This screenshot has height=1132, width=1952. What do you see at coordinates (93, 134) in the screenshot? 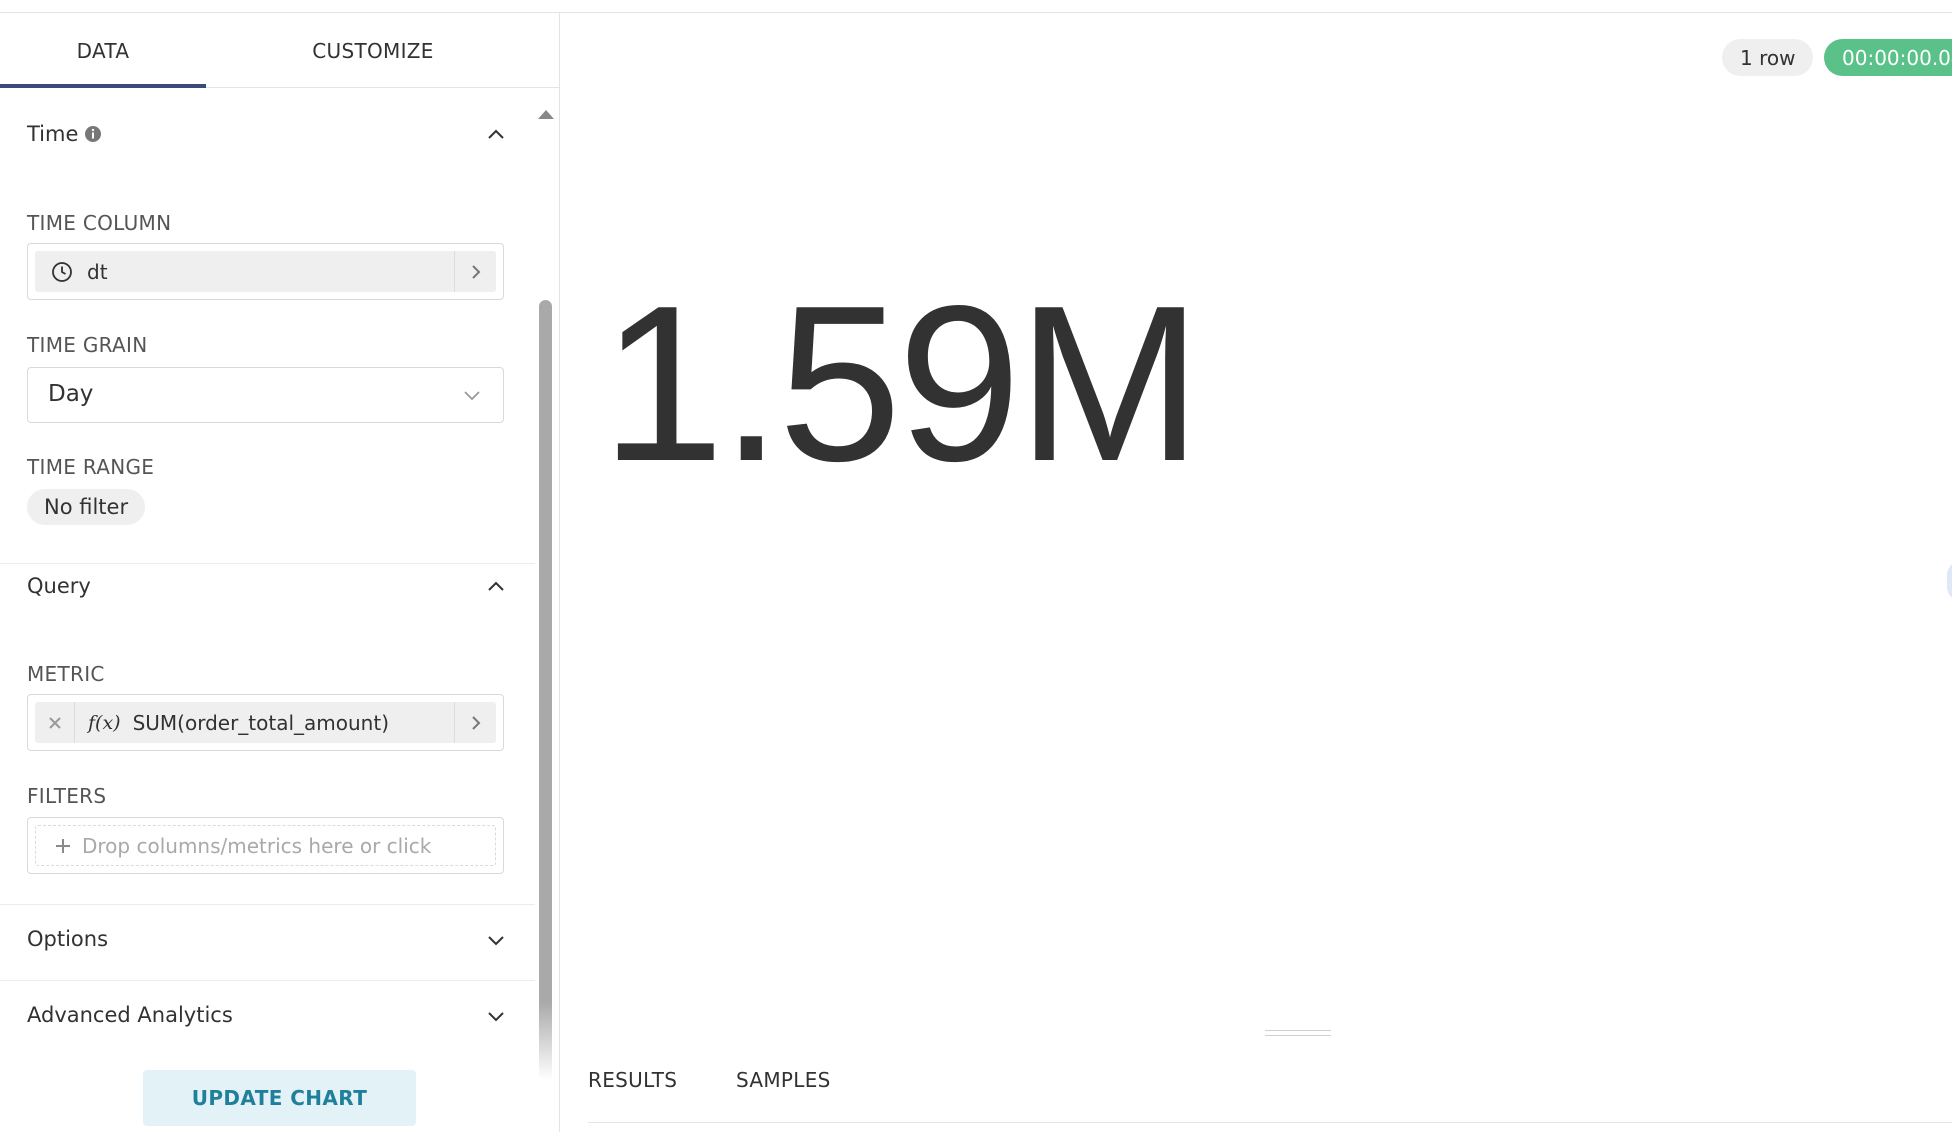
I see `info-icon` at bounding box center [93, 134].